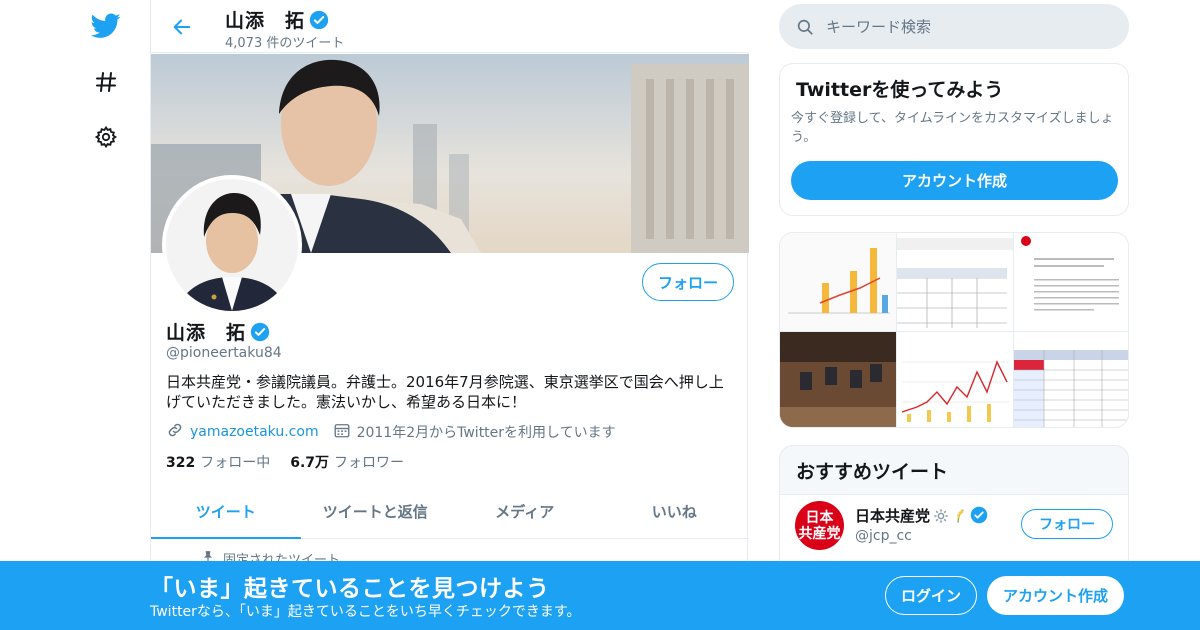 The height and width of the screenshot is (630, 1200). Describe the element at coordinates (206, 333) in the screenshot. I see `profile-name-text: 山添 拓` at that location.